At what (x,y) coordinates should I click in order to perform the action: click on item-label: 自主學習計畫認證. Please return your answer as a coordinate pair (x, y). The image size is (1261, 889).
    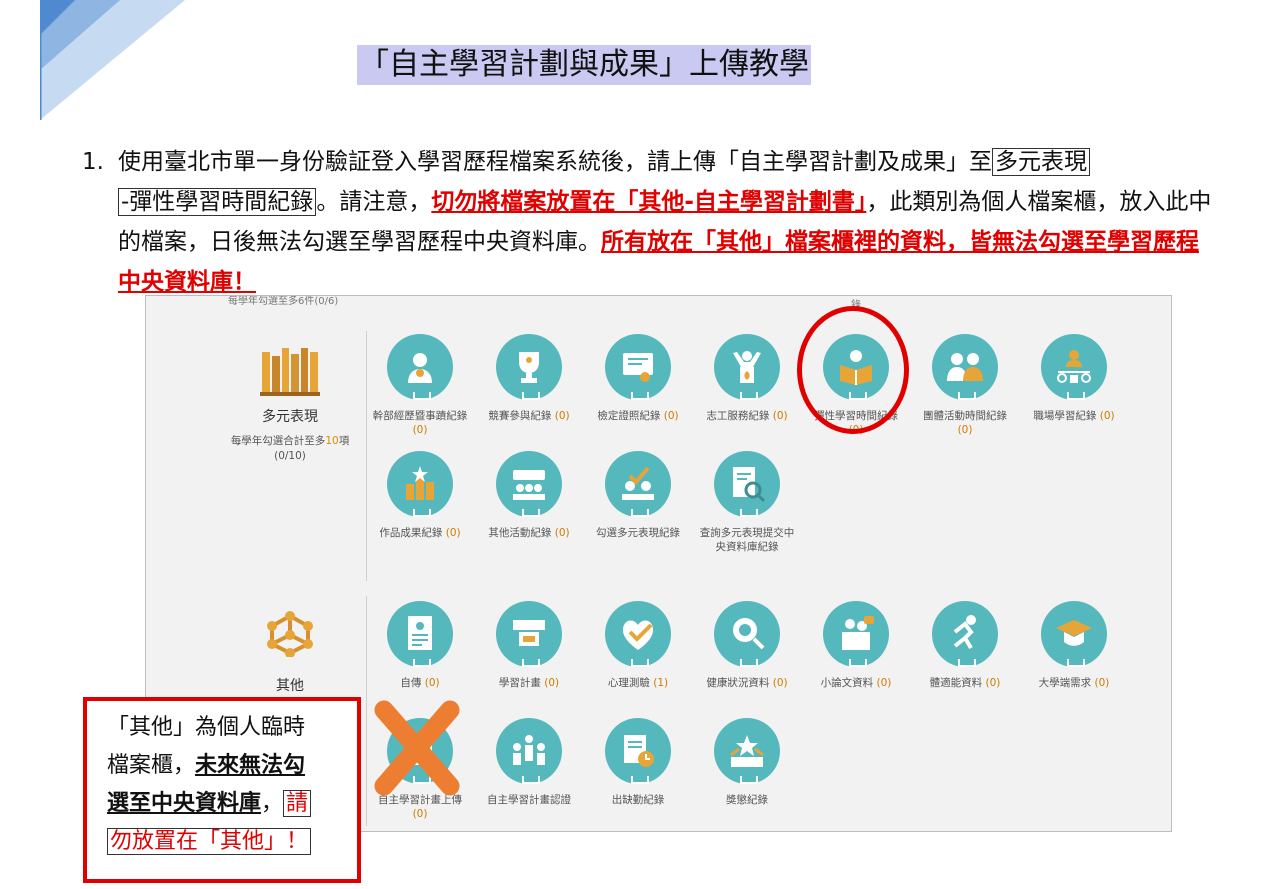
    Looking at the image, I should click on (529, 800).